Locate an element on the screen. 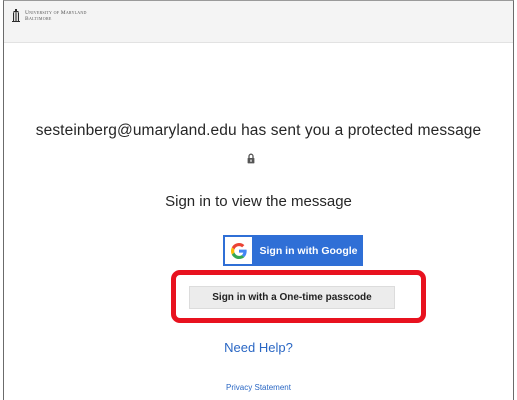  logo-text: University of Maryland Baltimore is located at coordinates (56, 16).